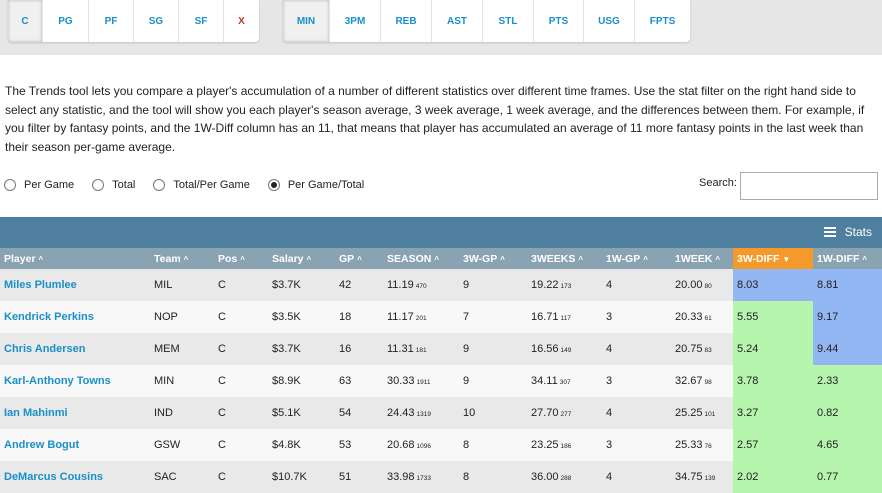 This screenshot has width=882, height=493. What do you see at coordinates (773, 349) in the screenshot?
I see `w3-diff-cell: 5.24` at bounding box center [773, 349].